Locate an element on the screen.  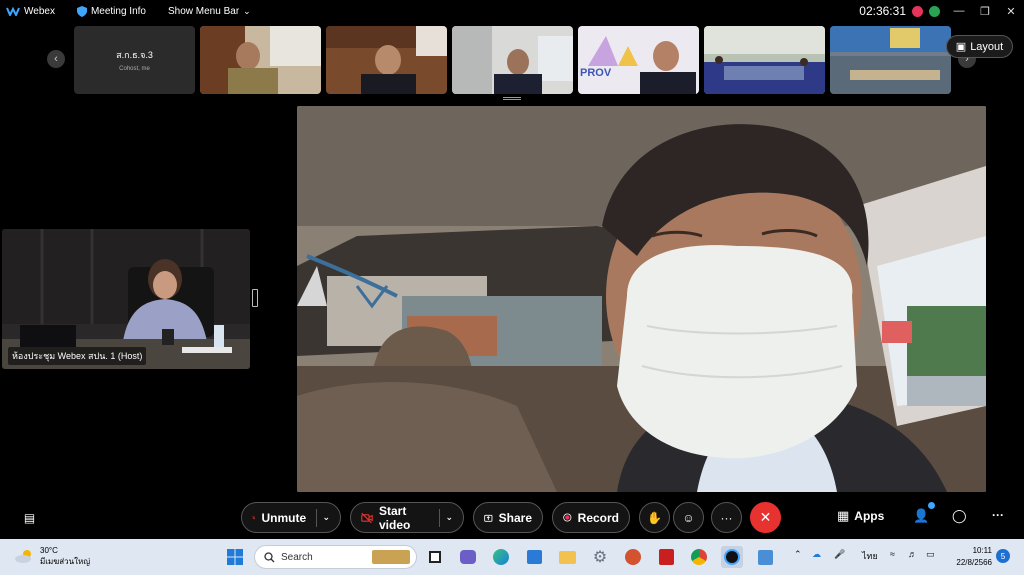
captions-icon: ▤ is located at coordinates (29, 517).